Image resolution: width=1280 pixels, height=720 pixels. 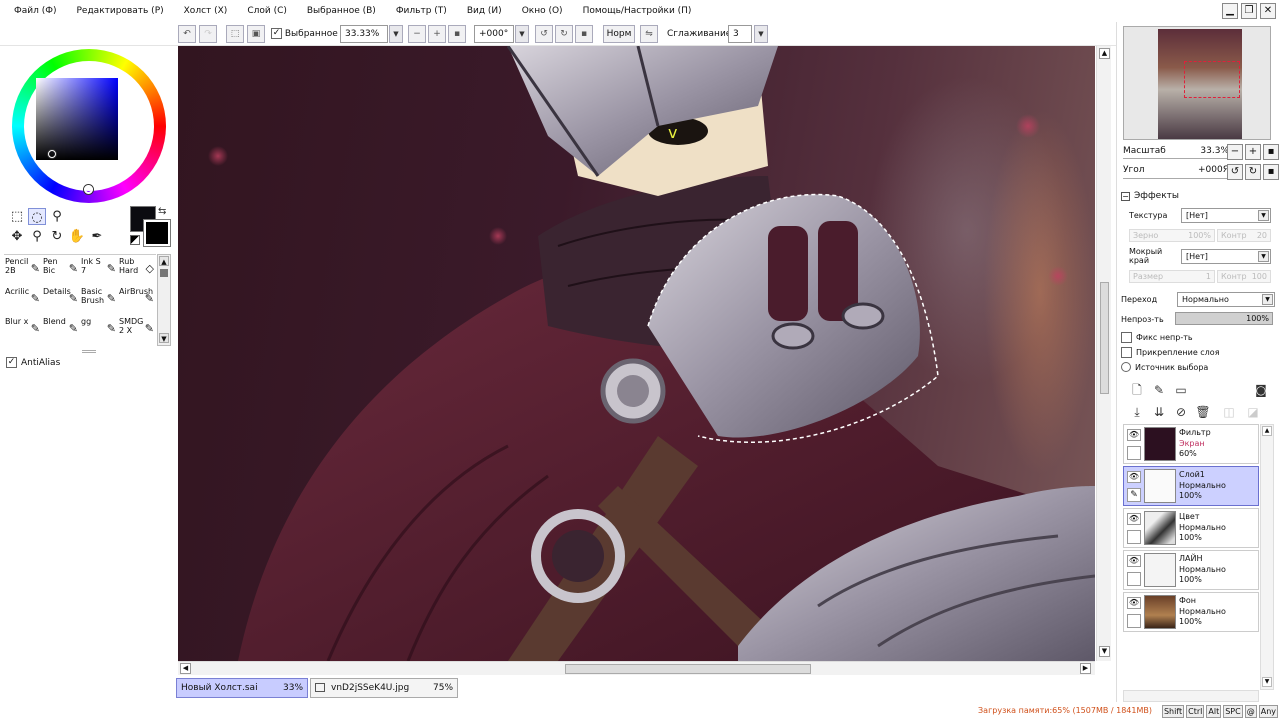 What do you see at coordinates (33, 11) in the screenshot?
I see `menu-file: Файл (Ф)` at bounding box center [33, 11].